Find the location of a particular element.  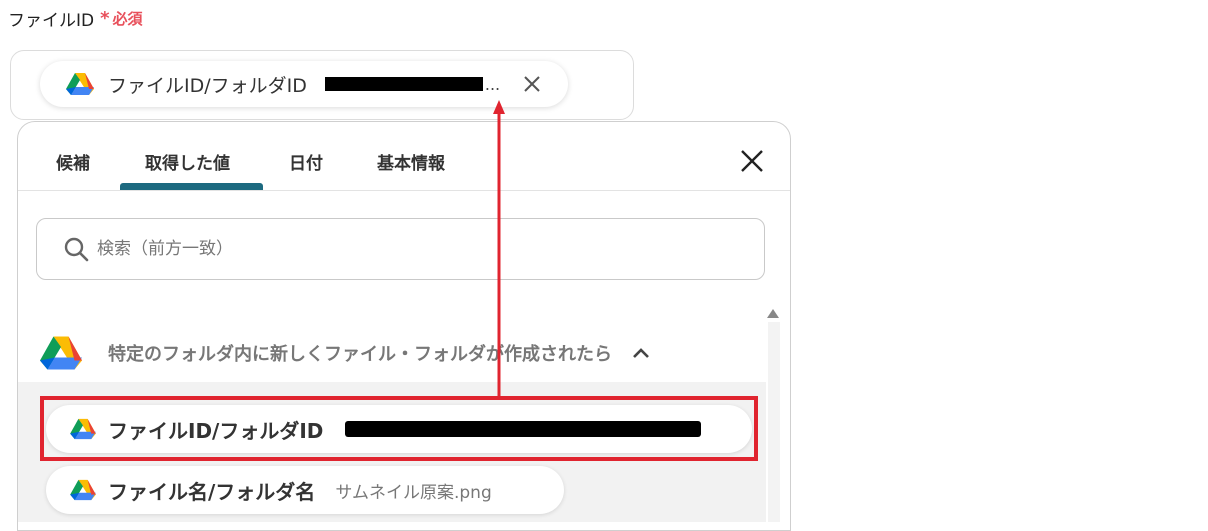

tab-candidates: 候補 is located at coordinates (73, 161).